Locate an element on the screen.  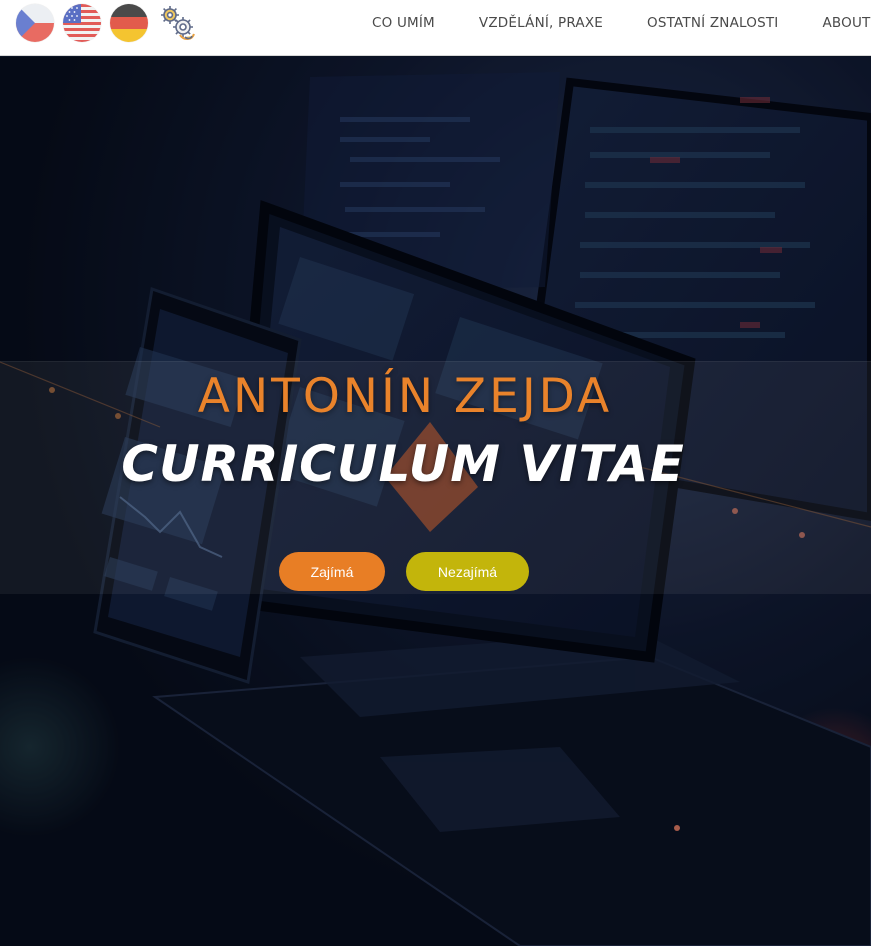
nav-item-co-umim: CO UMÍM is located at coordinates (403, 23).